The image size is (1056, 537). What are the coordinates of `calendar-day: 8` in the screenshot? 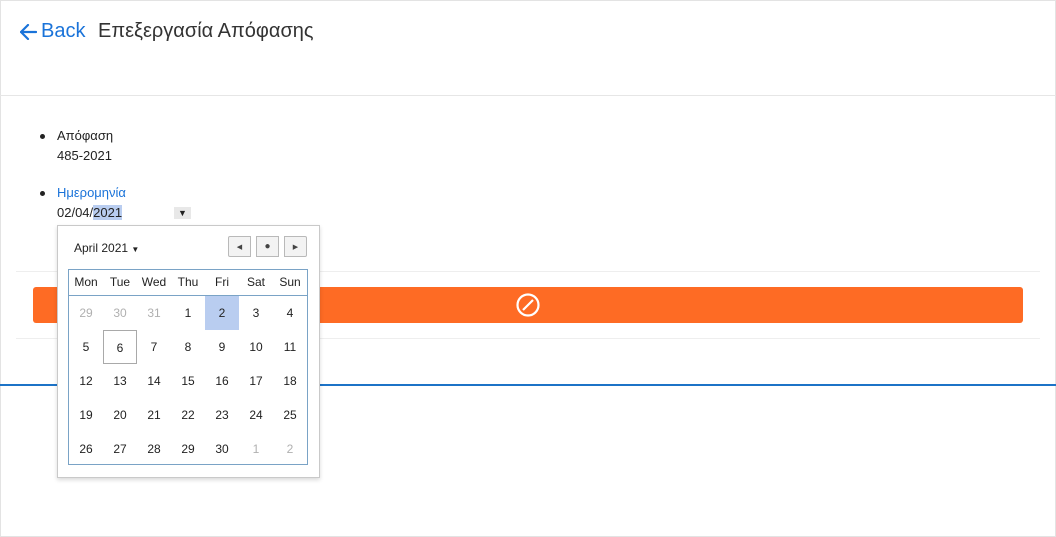 It's located at (188, 347).